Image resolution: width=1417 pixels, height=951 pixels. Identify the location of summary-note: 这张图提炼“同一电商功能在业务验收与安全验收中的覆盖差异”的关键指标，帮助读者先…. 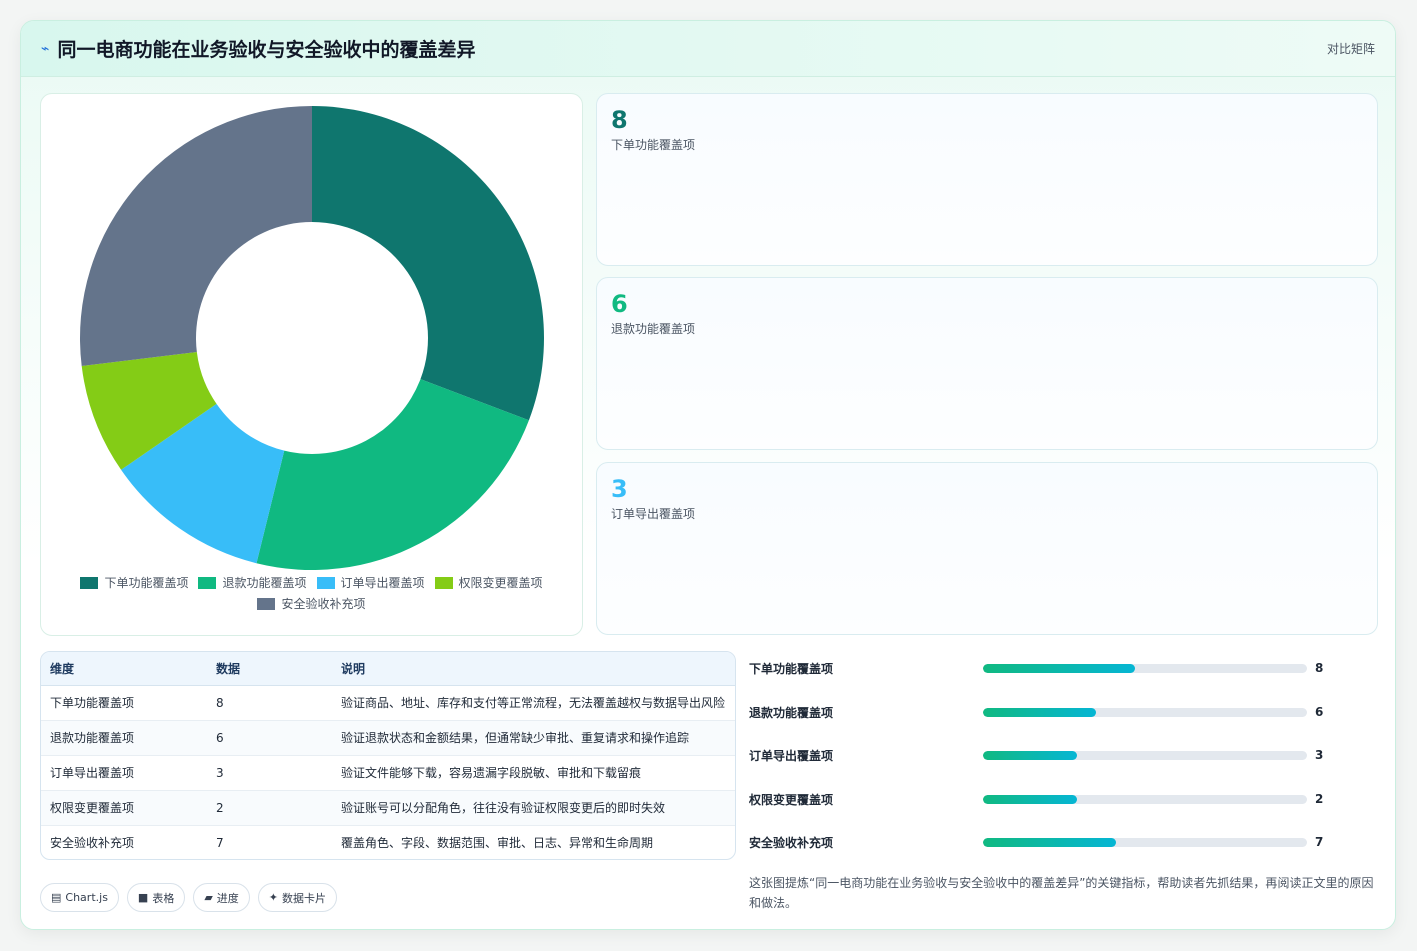
(1061, 893).